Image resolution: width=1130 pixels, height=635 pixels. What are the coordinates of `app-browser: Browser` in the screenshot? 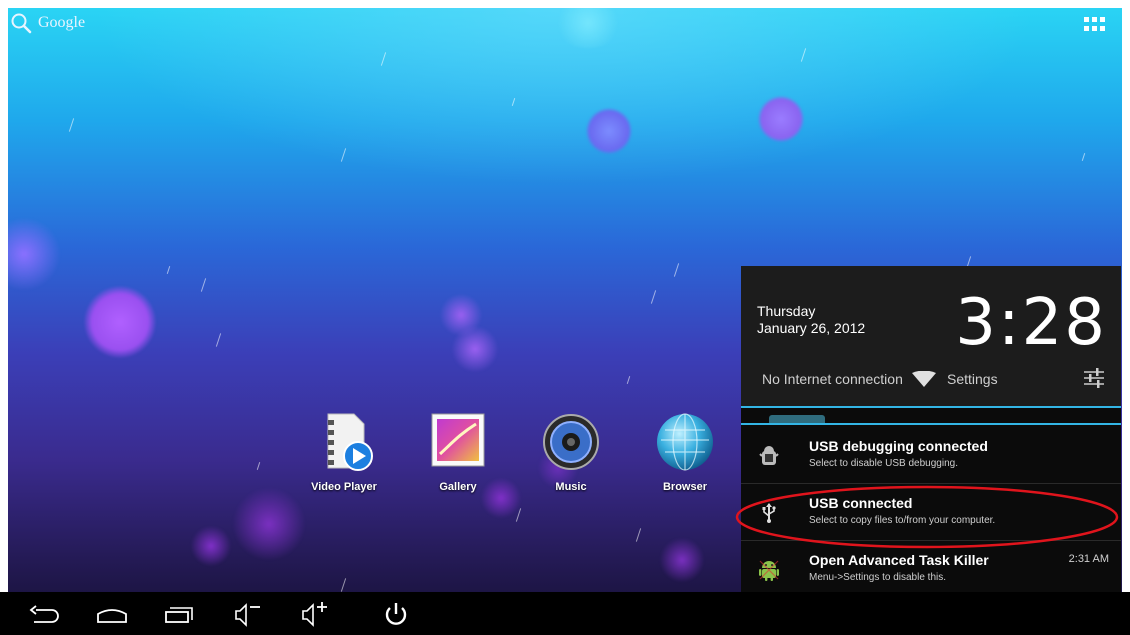 It's located at (685, 452).